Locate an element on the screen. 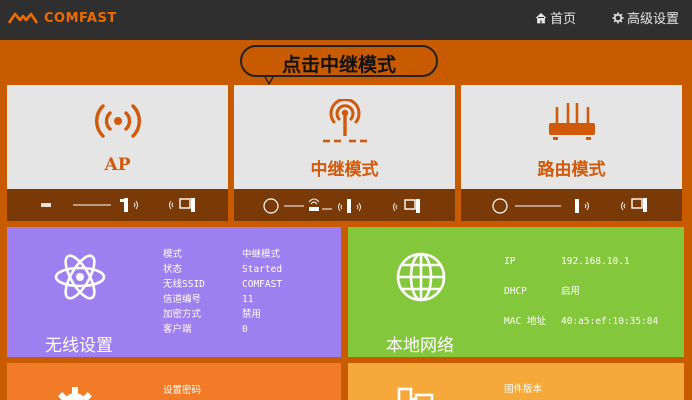  mode-card-router-top: 路由模式 is located at coordinates (571, 137).